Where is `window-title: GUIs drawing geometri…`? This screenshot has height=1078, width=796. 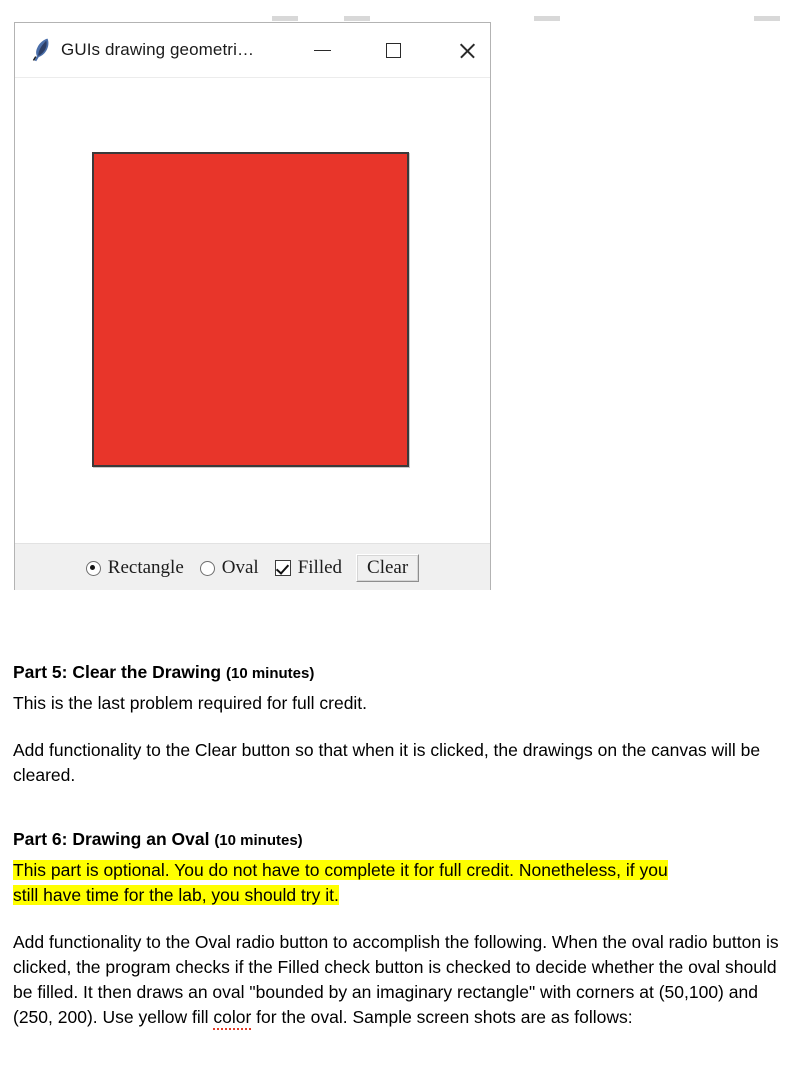 window-title: GUIs drawing geometri… is located at coordinates (158, 49).